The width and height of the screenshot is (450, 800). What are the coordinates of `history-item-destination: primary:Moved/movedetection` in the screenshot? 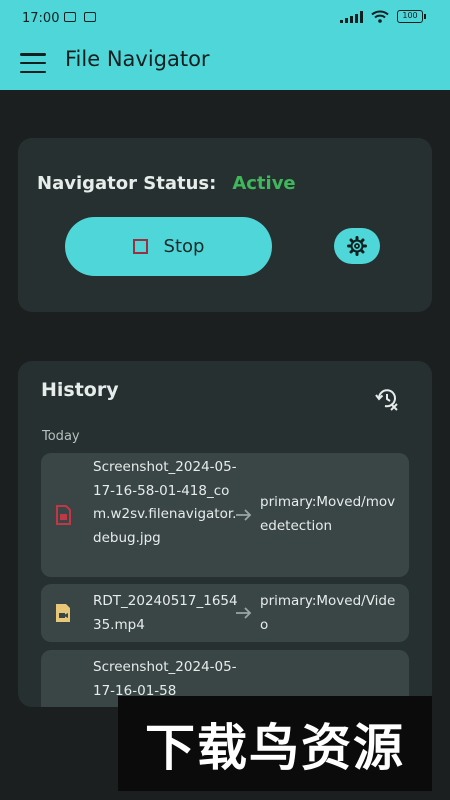 It's located at (328, 514).